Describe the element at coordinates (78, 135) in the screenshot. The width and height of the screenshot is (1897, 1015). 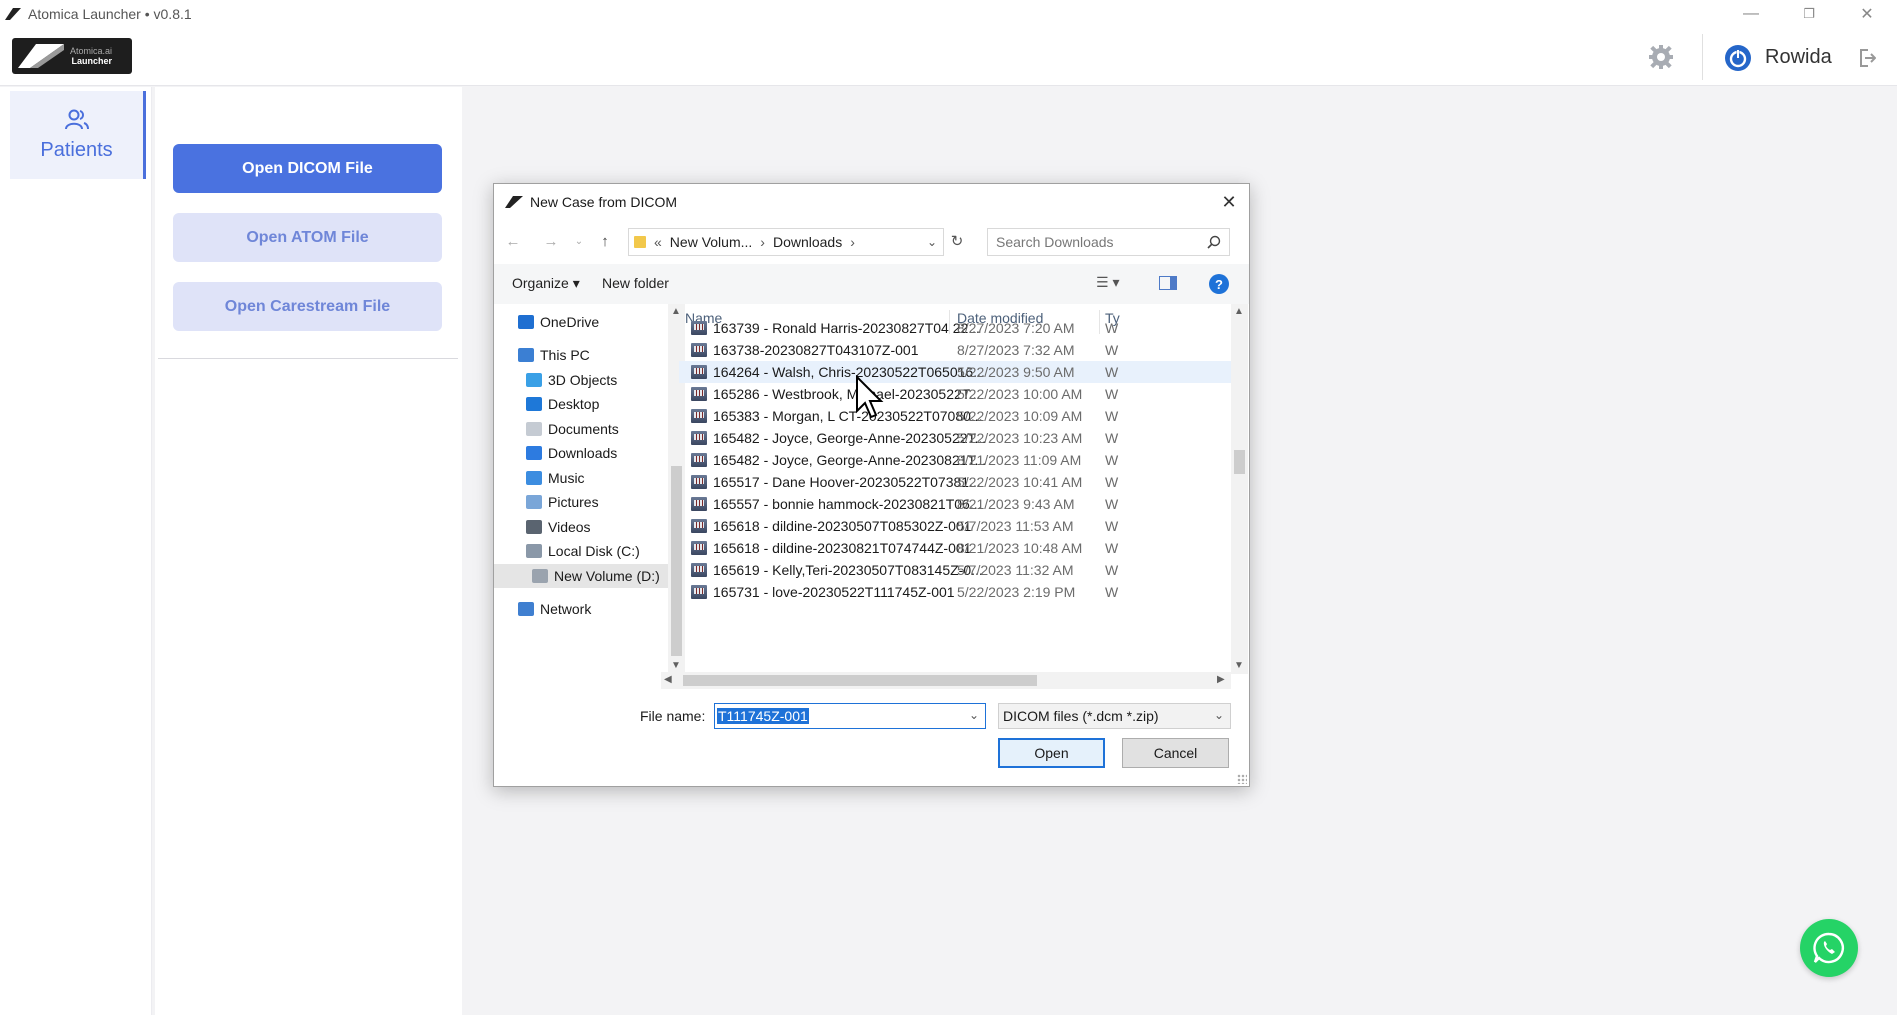
I see `nav-item-patients: Patients` at that location.